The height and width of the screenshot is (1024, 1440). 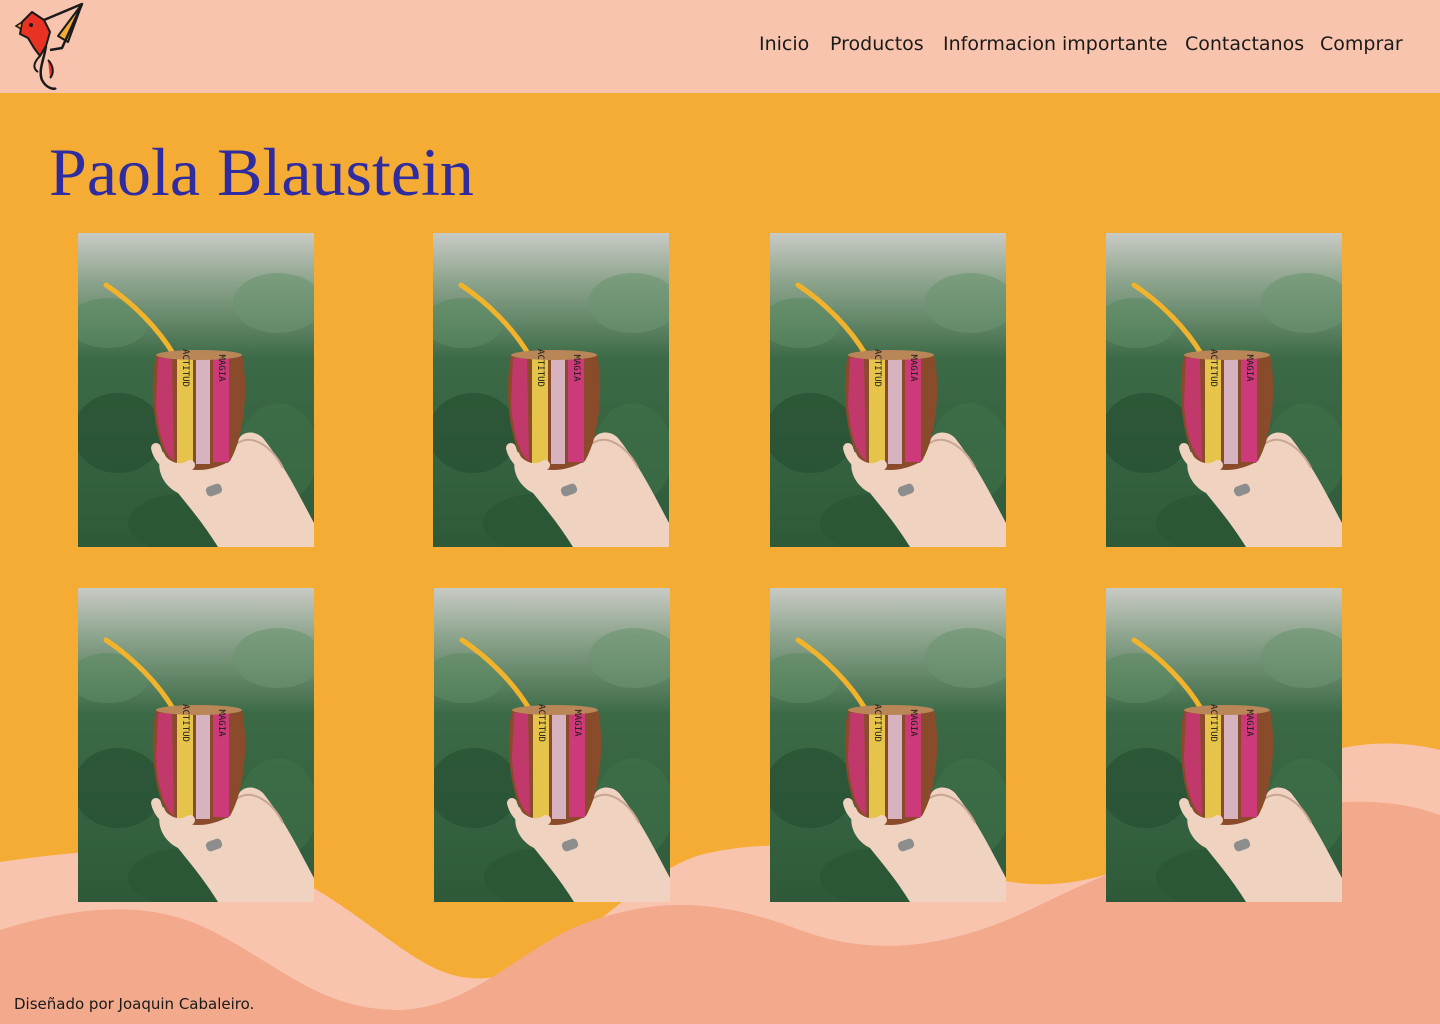 I want to click on page-title: Paola Blaustein, so click(x=261, y=172).